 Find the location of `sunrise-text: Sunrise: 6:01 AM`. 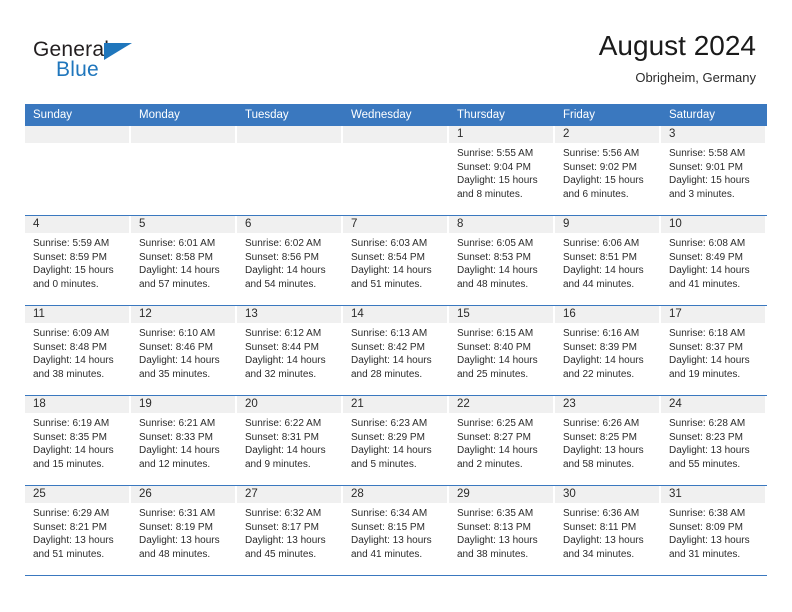

sunrise-text: Sunrise: 6:01 AM is located at coordinates (177, 243).